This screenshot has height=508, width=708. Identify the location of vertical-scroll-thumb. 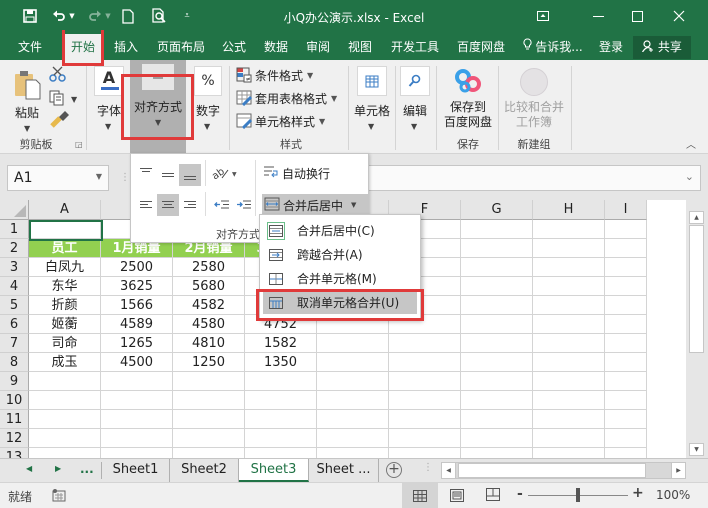
(696, 289).